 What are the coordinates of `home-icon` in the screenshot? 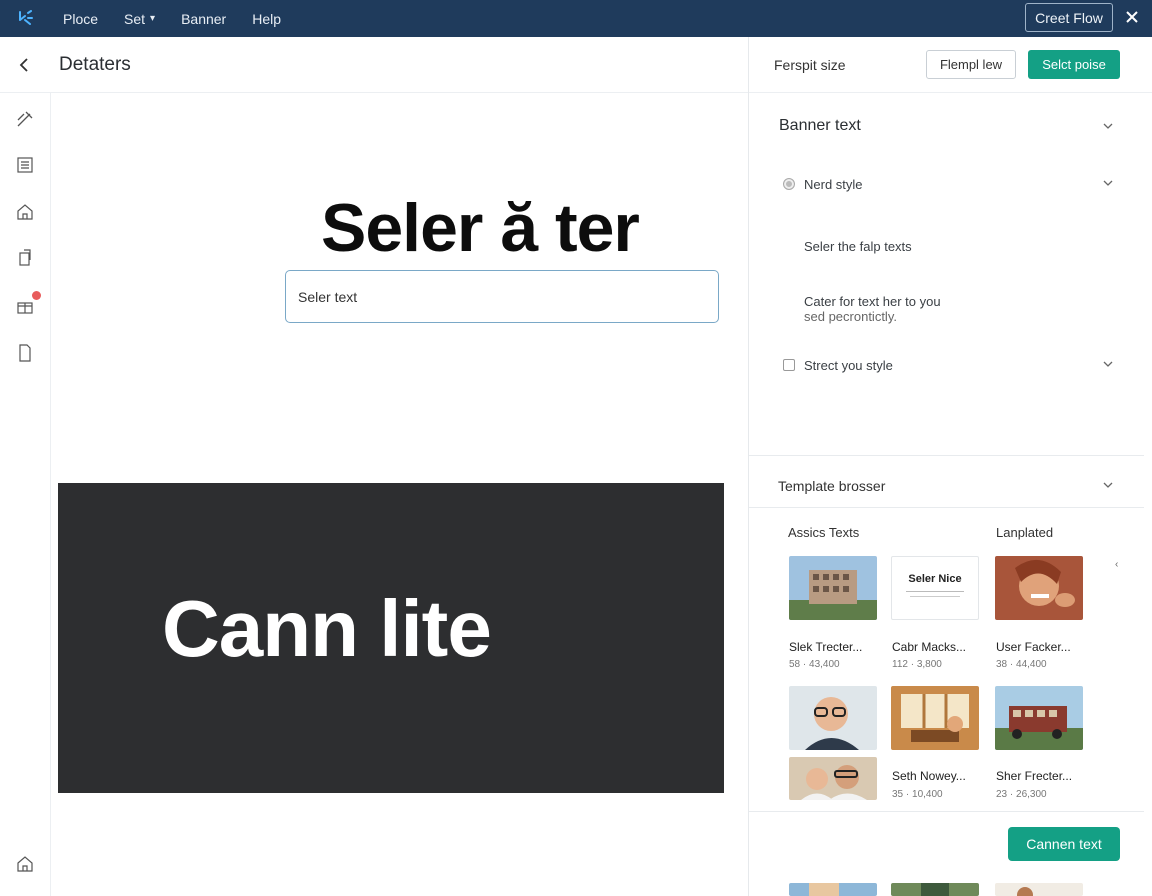 It's located at (25, 864).